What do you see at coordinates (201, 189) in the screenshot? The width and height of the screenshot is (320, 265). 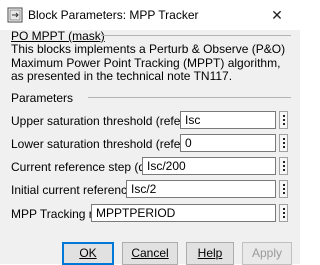 I see `initial-reference-field: Isc/2` at bounding box center [201, 189].